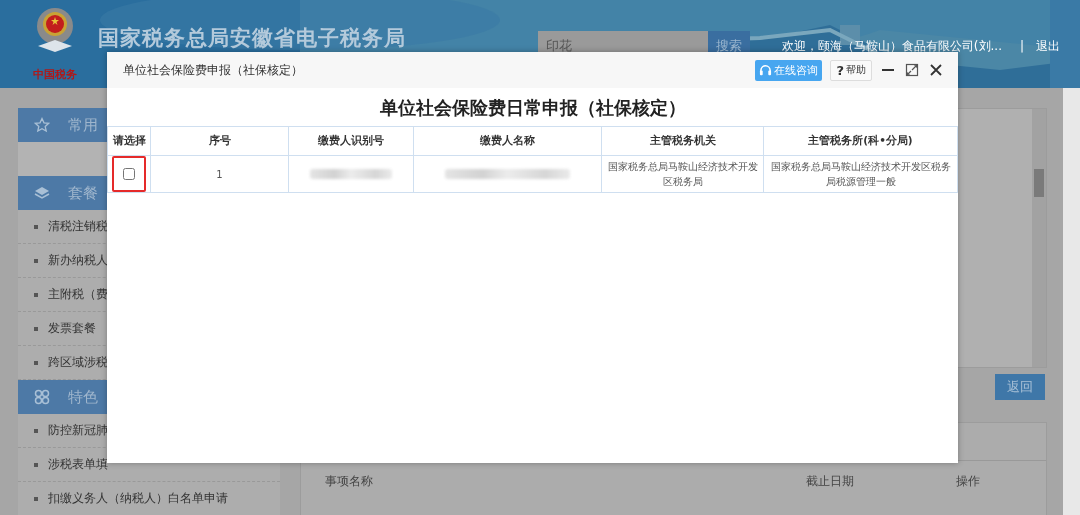  I want to click on help-button: ?帮助, so click(851, 70).